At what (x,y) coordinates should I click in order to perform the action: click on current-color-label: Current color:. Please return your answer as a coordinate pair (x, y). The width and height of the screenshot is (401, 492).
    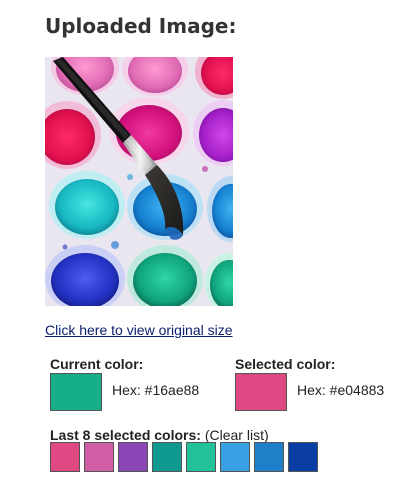
    Looking at the image, I should click on (97, 364).